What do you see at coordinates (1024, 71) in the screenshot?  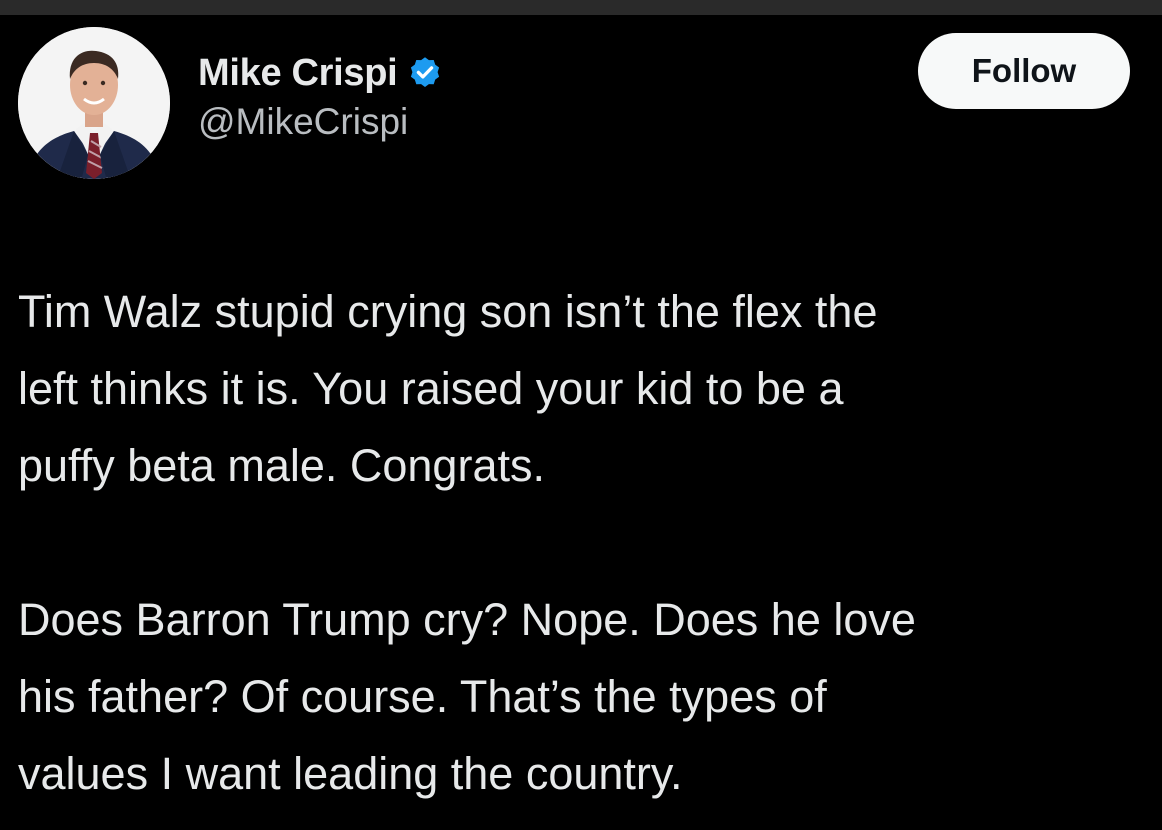 I see `follow-button: Follow` at bounding box center [1024, 71].